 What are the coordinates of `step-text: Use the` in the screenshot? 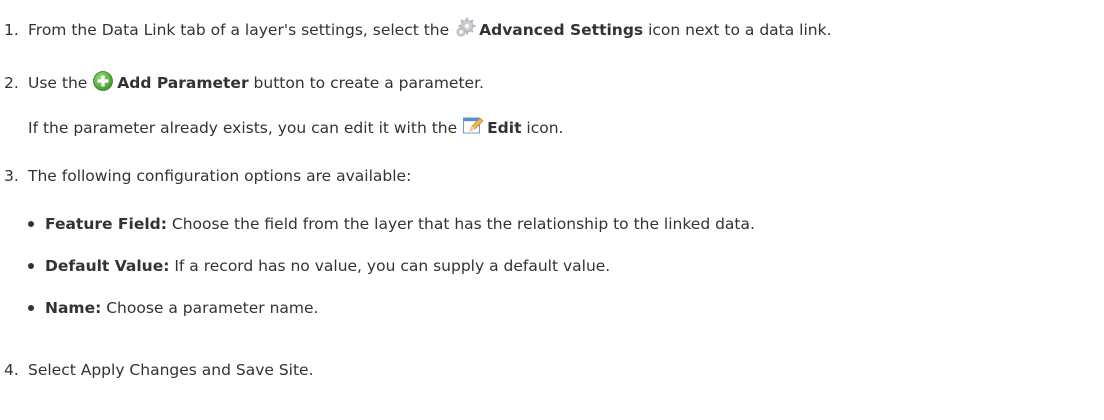 It's located at (58, 83).